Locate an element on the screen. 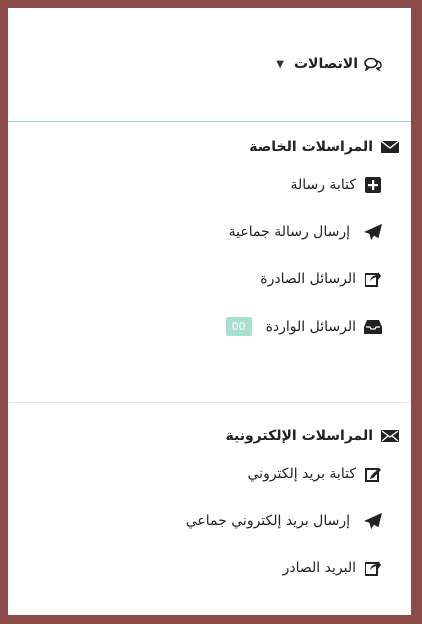 This screenshot has height=624, width=422. envelope-icon is located at coordinates (390, 147).